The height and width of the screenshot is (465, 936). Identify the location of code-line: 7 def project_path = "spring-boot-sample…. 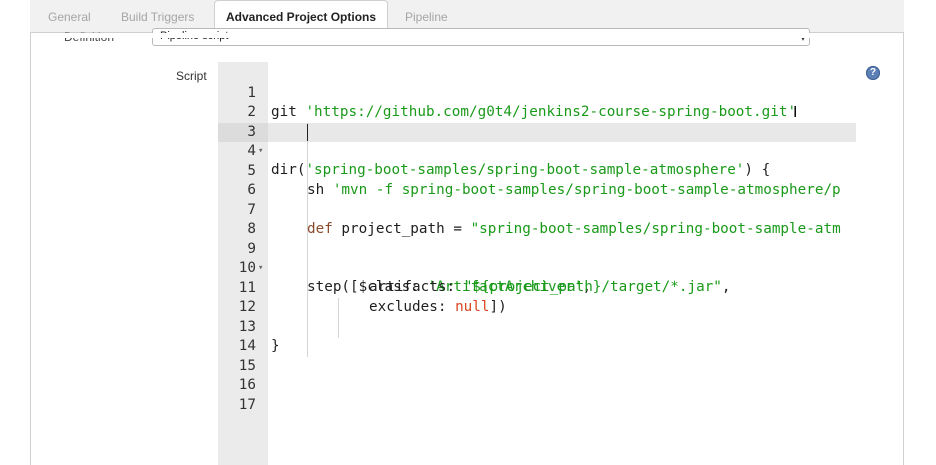
(529, 209).